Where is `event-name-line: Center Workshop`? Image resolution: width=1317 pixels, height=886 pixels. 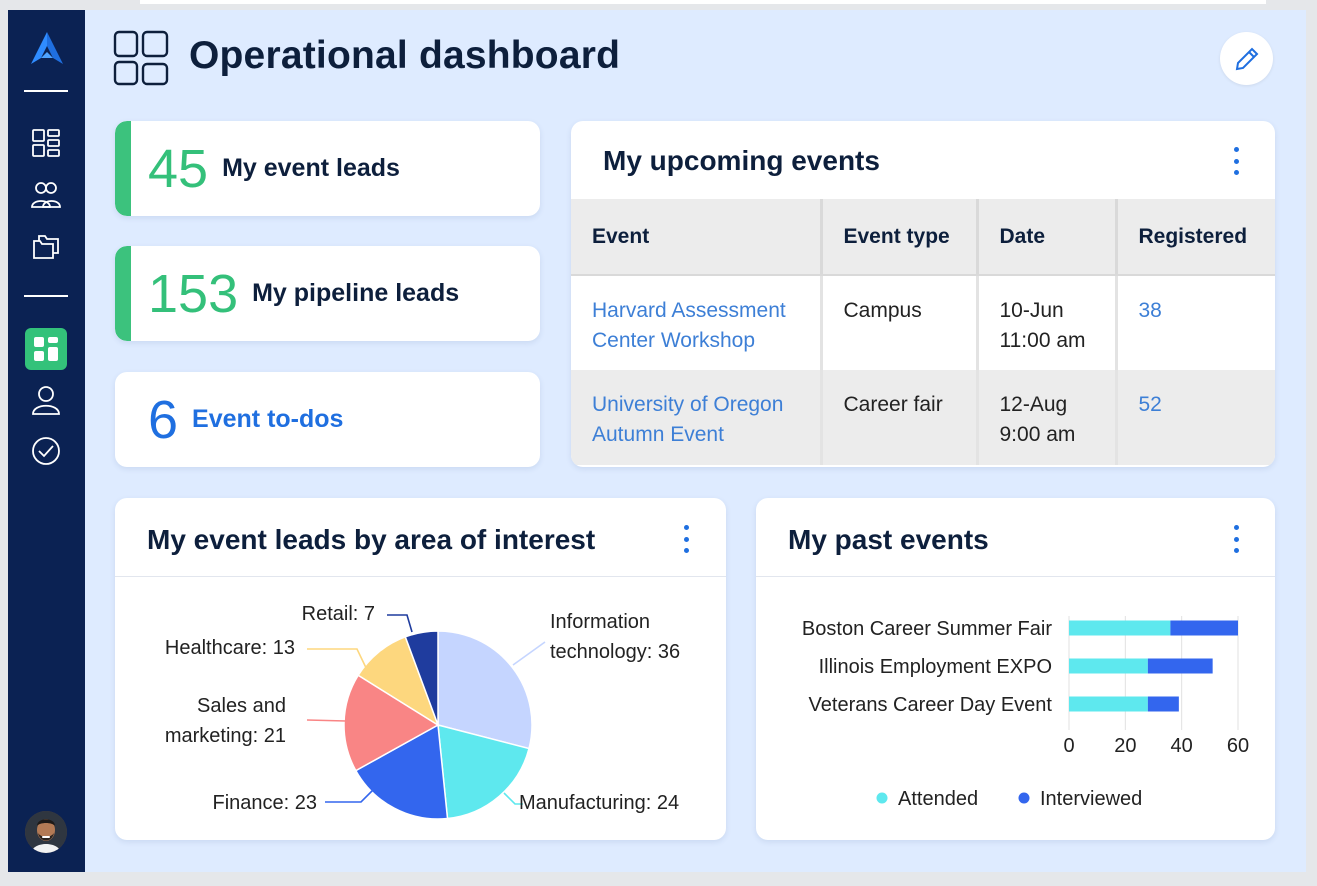 event-name-line: Center Workshop is located at coordinates (674, 340).